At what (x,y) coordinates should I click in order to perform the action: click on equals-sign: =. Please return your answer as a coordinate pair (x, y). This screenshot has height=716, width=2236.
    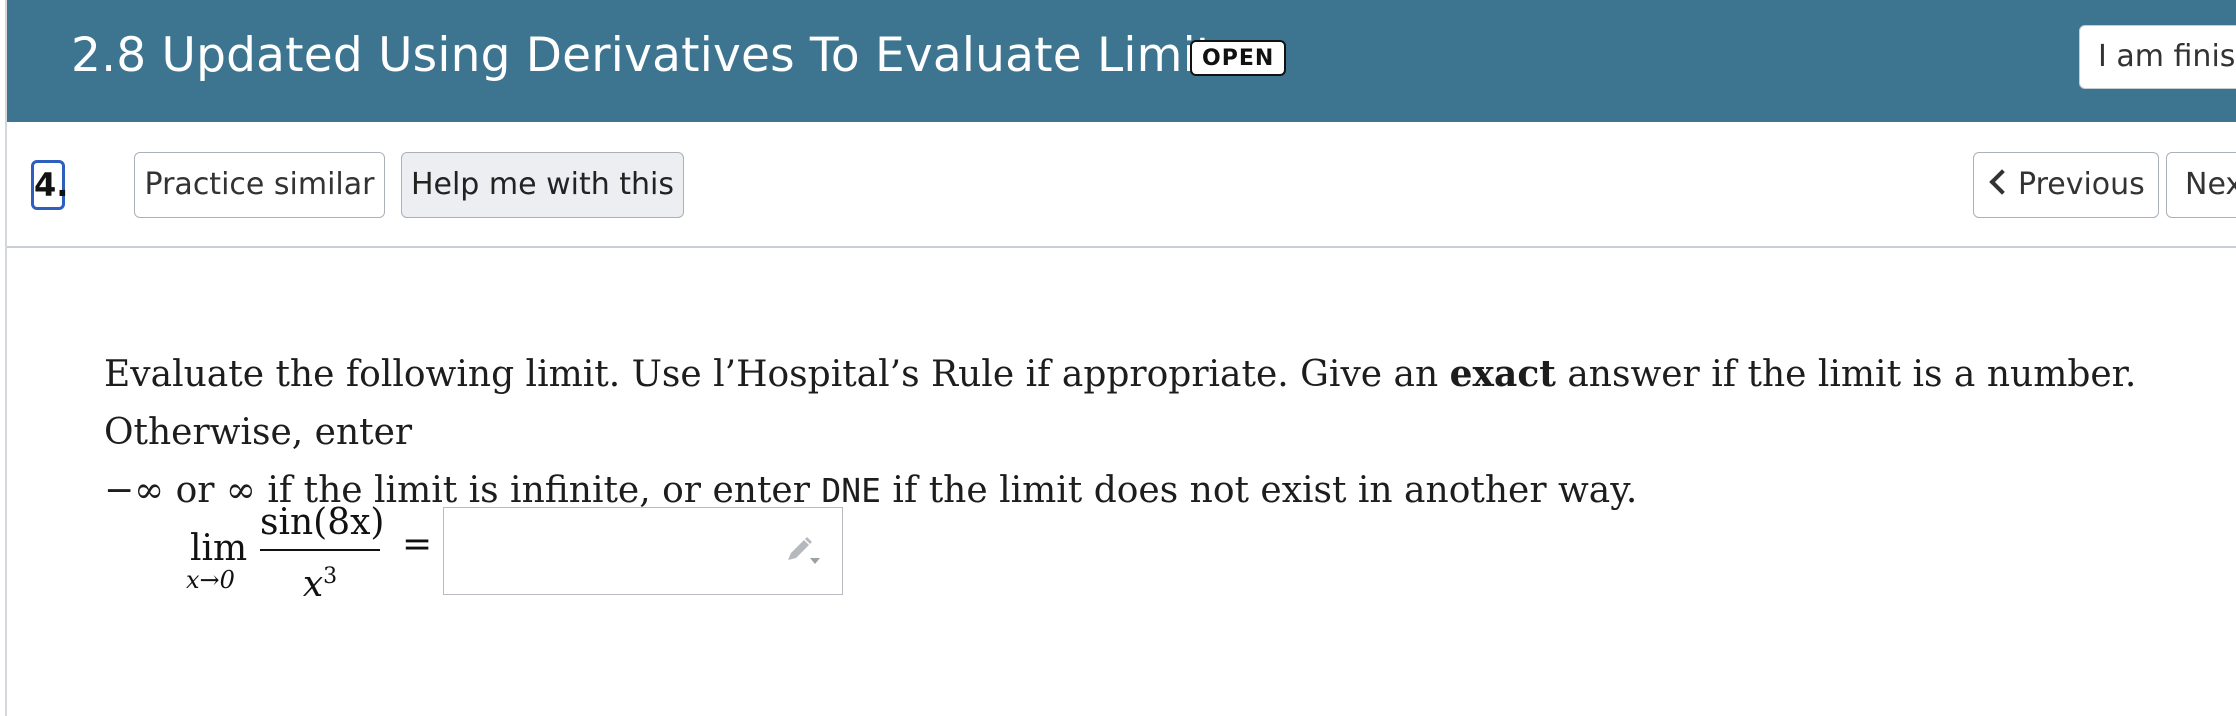
    Looking at the image, I should click on (417, 544).